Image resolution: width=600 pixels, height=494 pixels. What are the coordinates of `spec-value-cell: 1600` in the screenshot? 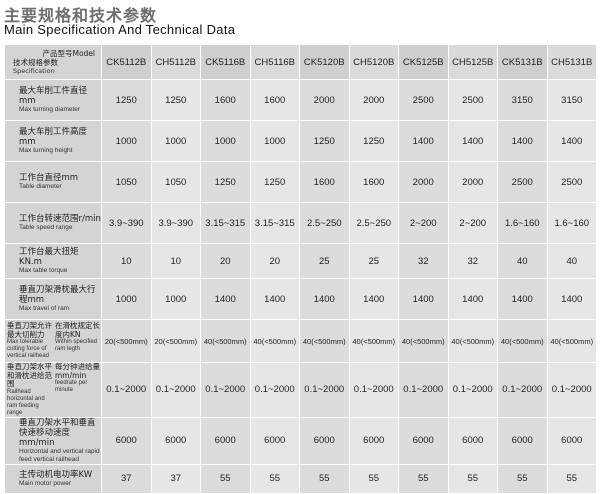 It's located at (274, 100).